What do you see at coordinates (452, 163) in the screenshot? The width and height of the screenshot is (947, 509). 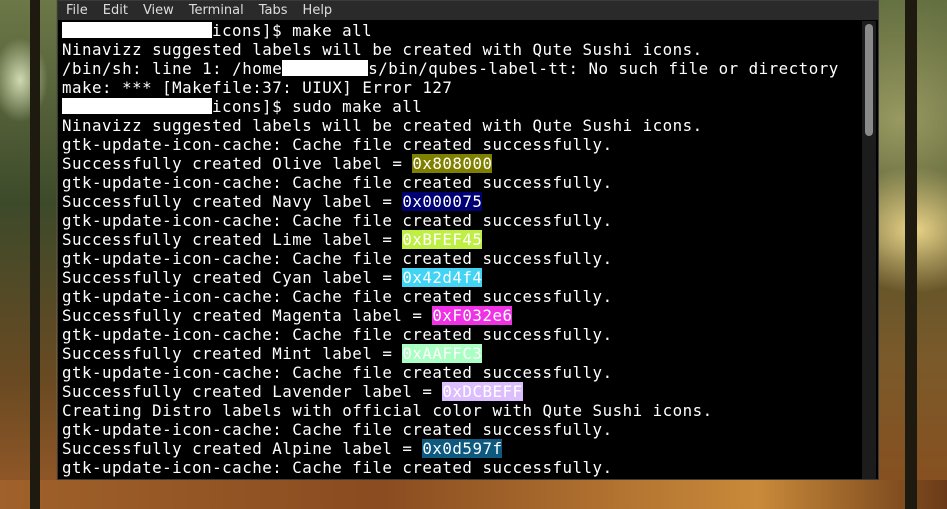 I see `color-hex-swatch: 0x808000` at bounding box center [452, 163].